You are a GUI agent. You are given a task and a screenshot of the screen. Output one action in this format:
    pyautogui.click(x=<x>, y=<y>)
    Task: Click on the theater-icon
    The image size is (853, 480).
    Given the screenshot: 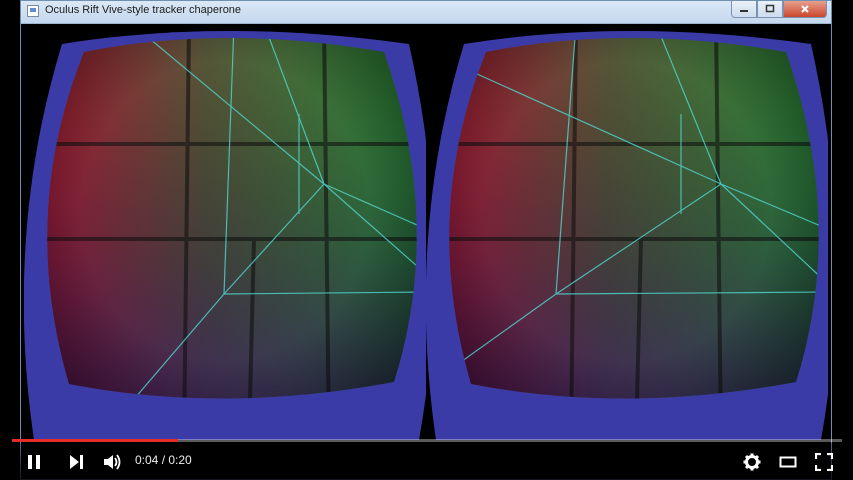 What is the action you would take?
    pyautogui.click(x=788, y=462)
    